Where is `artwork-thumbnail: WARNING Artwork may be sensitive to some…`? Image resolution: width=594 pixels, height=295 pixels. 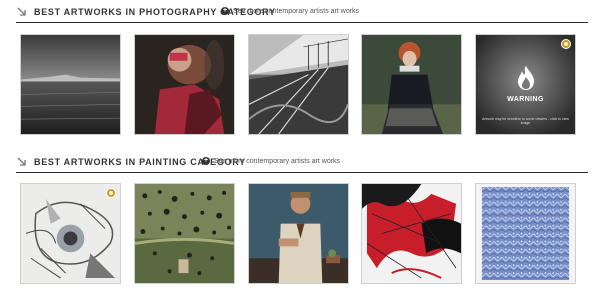
artwork-thumbnail: WARNING Artwork may be sensitive to some… is located at coordinates (525, 84).